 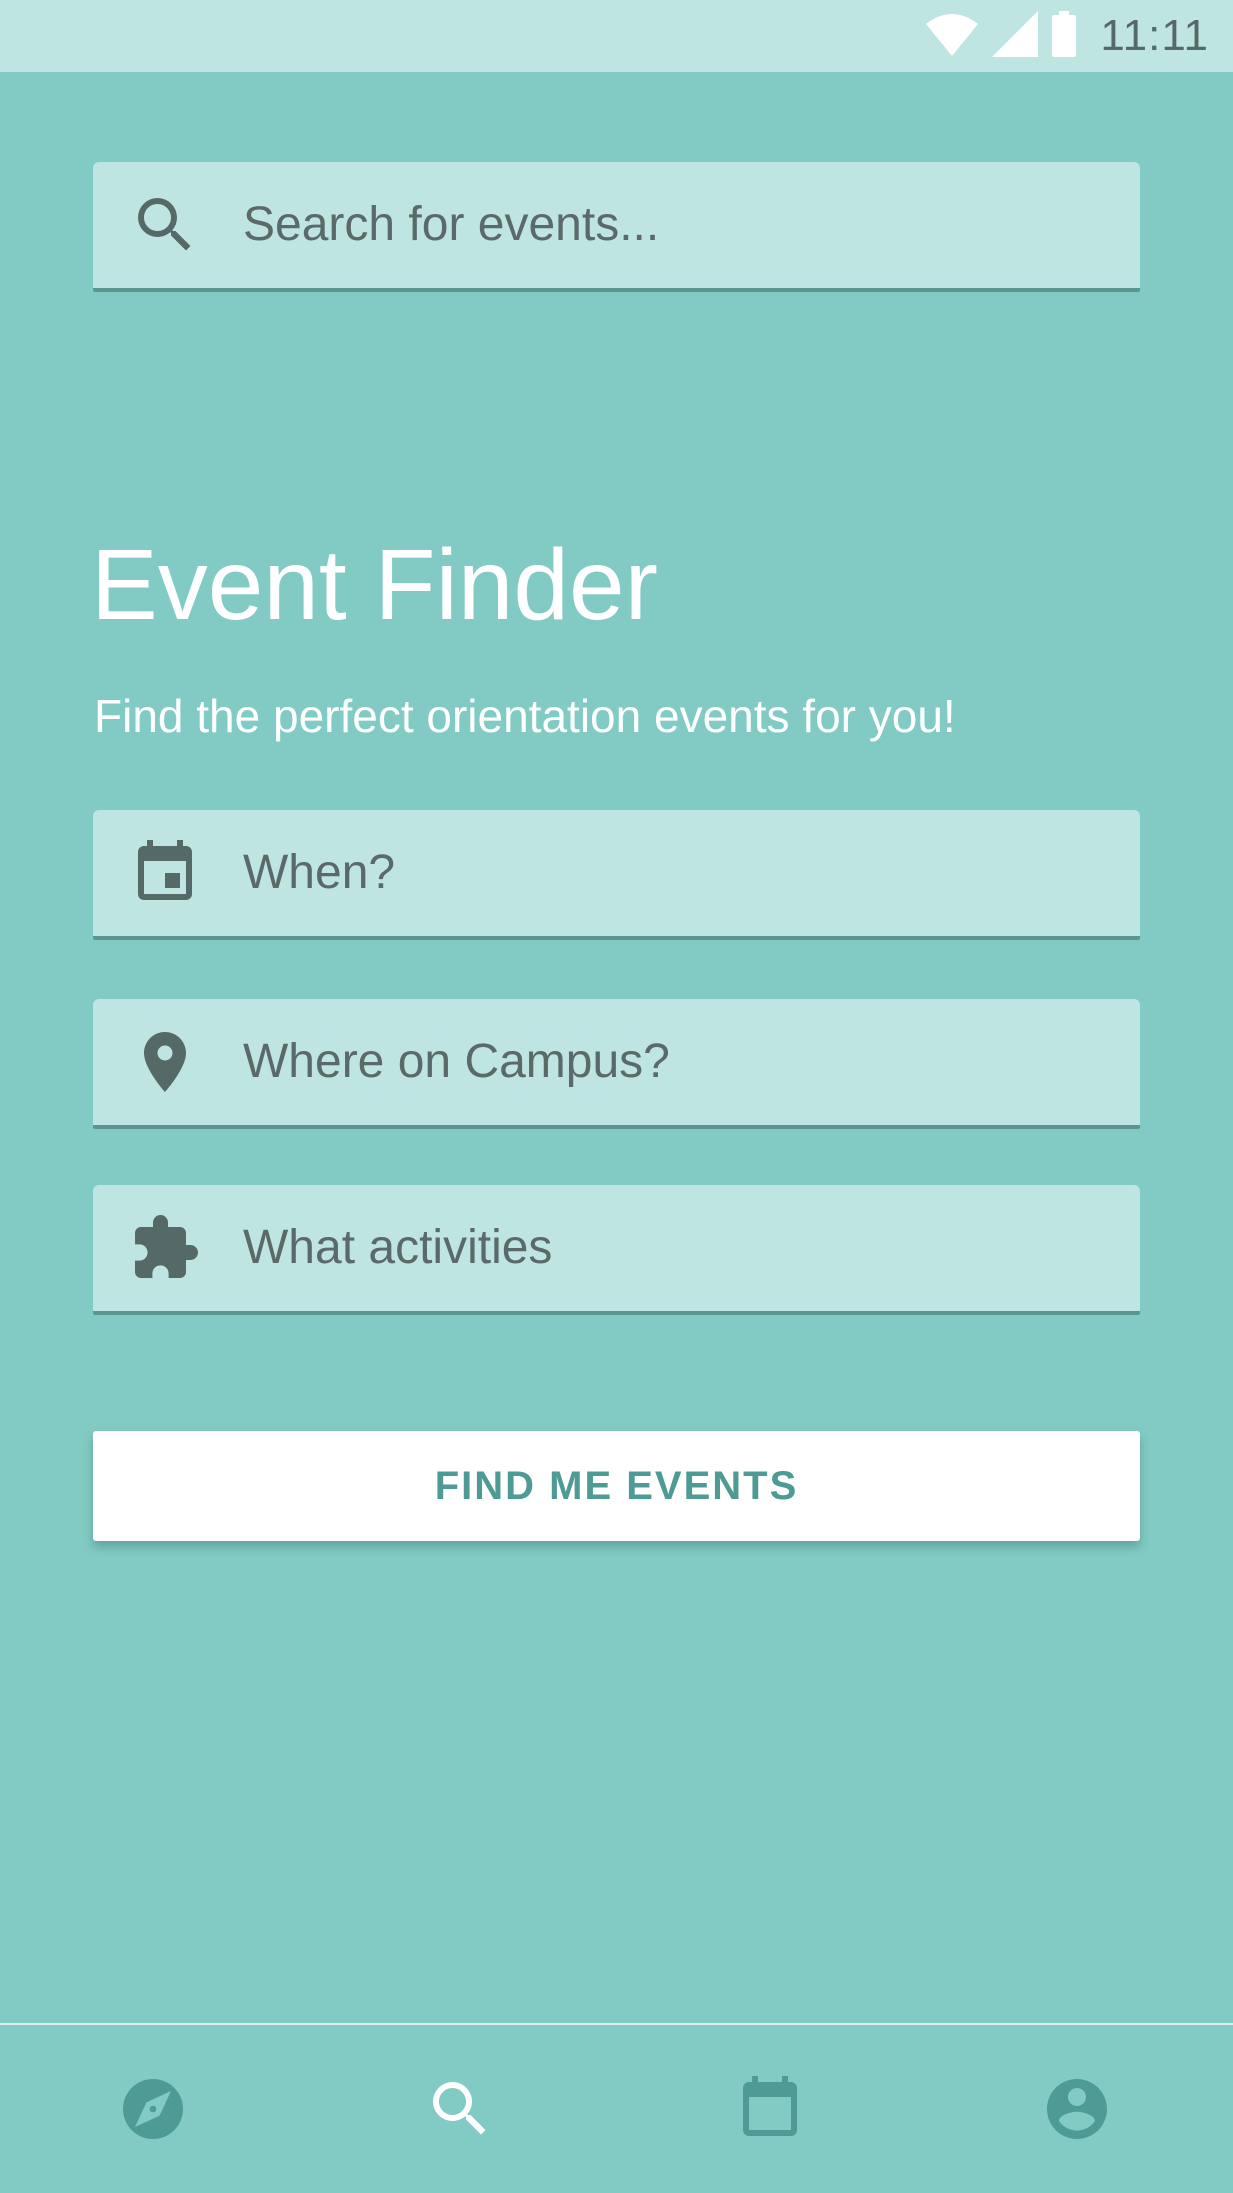 I want to click on activities-field: What activities, so click(x=616, y=1250).